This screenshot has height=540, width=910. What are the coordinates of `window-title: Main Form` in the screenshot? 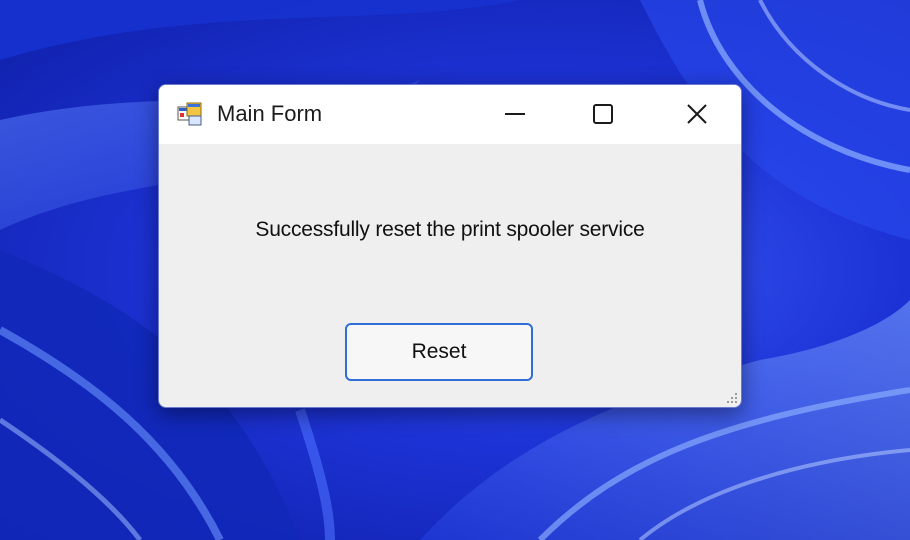 It's located at (270, 113).